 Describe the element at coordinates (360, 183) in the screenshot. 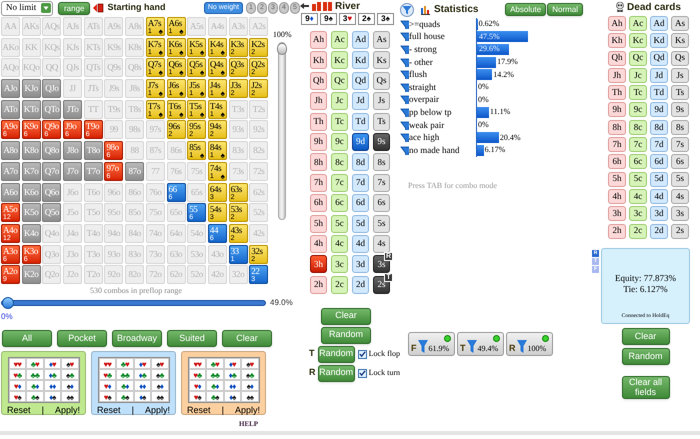

I see `card-button: 7d` at that location.